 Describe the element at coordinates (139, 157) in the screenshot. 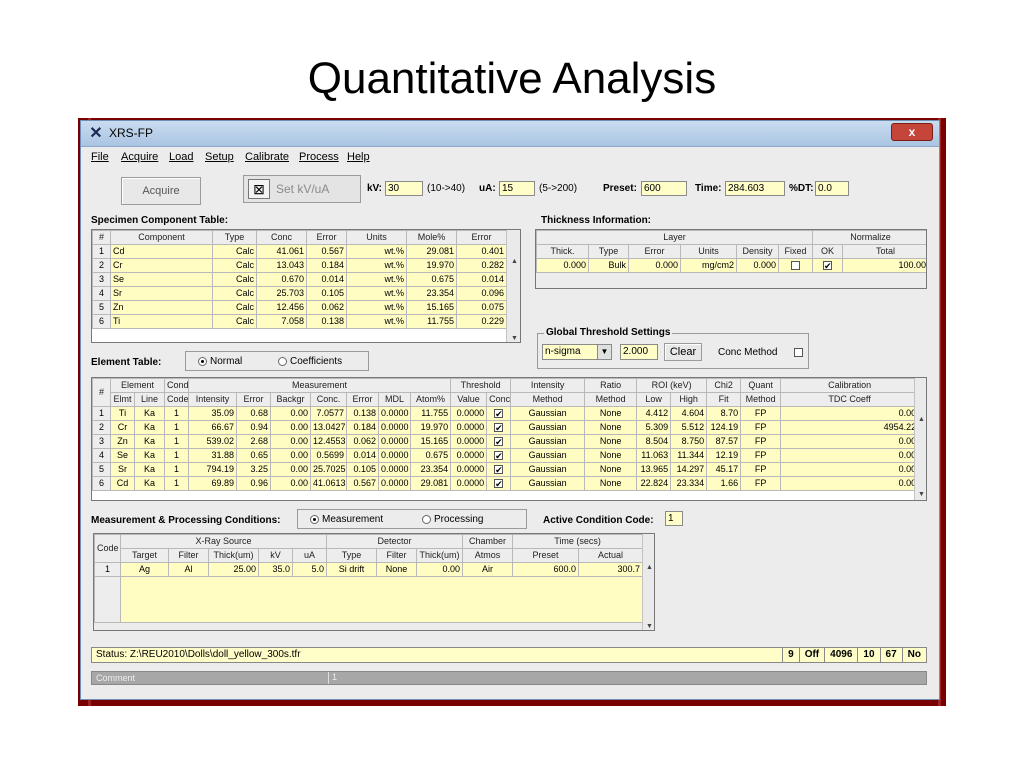

I see `menu-acquire: Acquire` at that location.